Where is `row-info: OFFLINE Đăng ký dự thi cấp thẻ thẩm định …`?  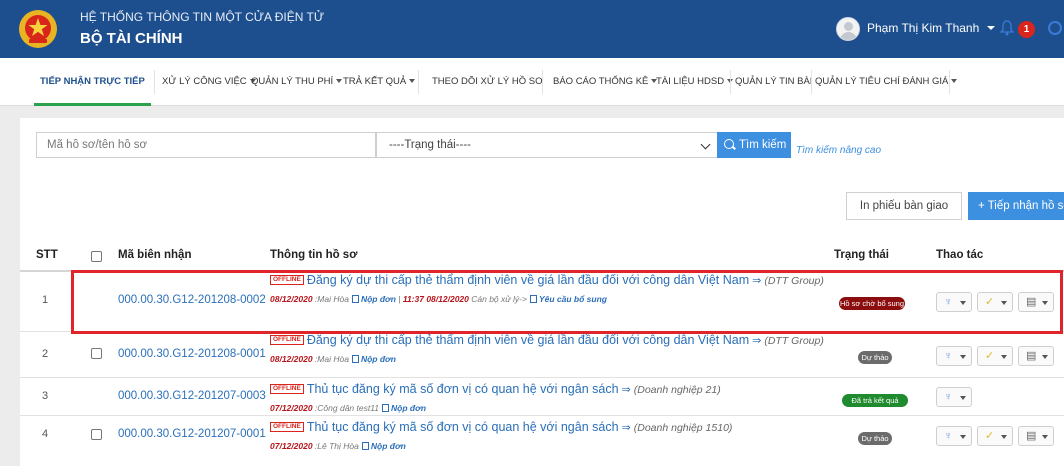
row-info: OFFLINE Đăng ký dự thi cấp thẻ thẩm định … is located at coordinates (550, 350).